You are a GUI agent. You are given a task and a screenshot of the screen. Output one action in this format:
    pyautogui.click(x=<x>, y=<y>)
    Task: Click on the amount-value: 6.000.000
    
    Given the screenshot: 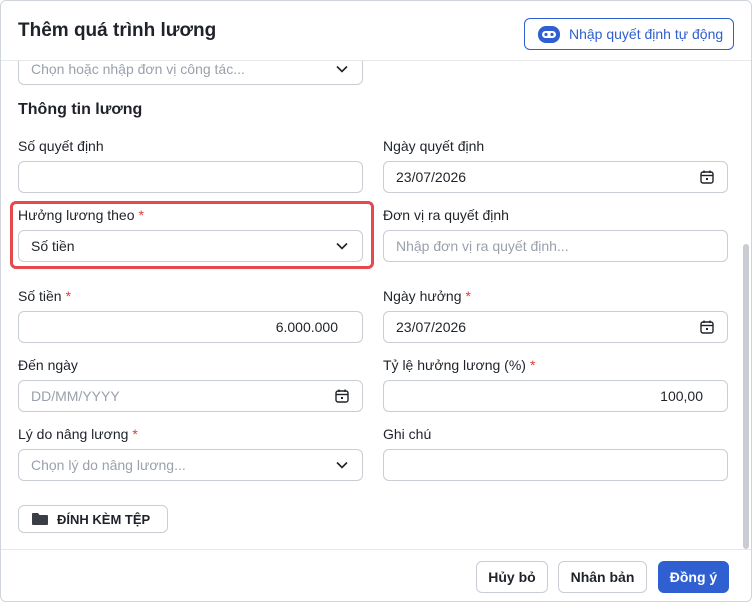 What is the action you would take?
    pyautogui.click(x=306, y=327)
    